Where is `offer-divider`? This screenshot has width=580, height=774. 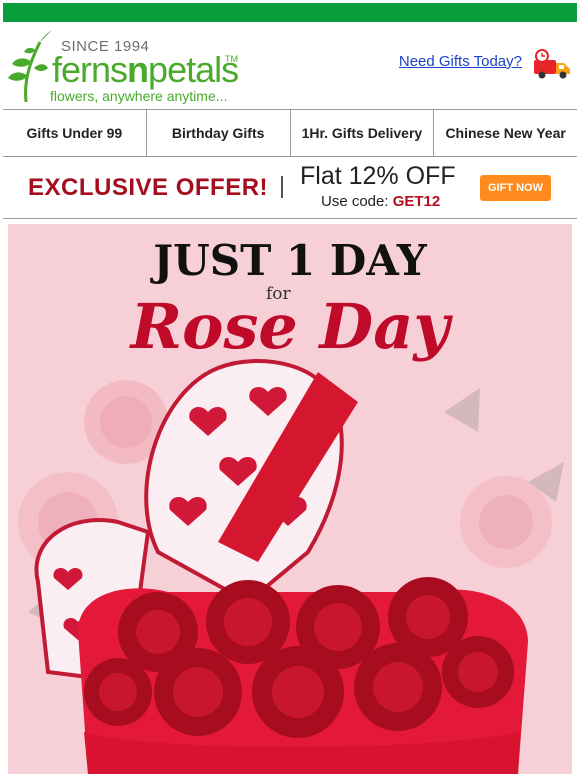 offer-divider is located at coordinates (282, 187).